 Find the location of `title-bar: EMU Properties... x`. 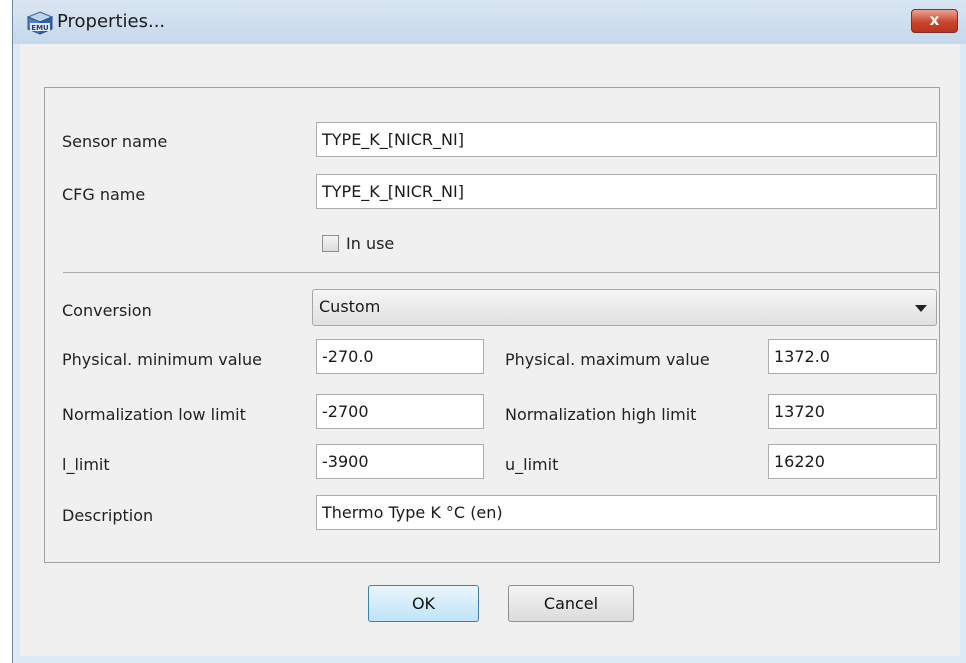

title-bar: EMU Properties... x is located at coordinates (489, 22).